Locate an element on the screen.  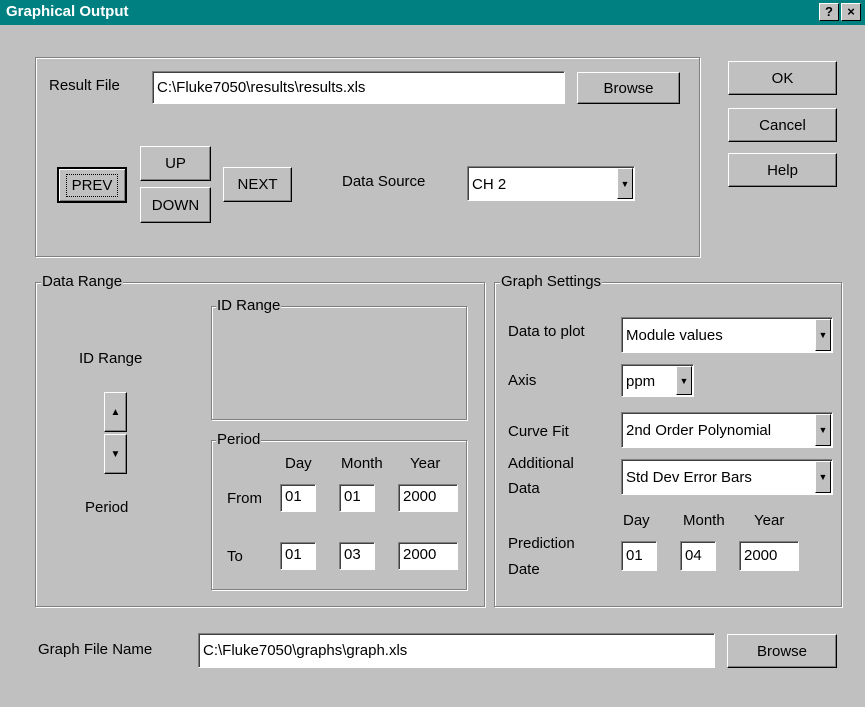
data-to-plot-label: Data to plot is located at coordinates (546, 331).